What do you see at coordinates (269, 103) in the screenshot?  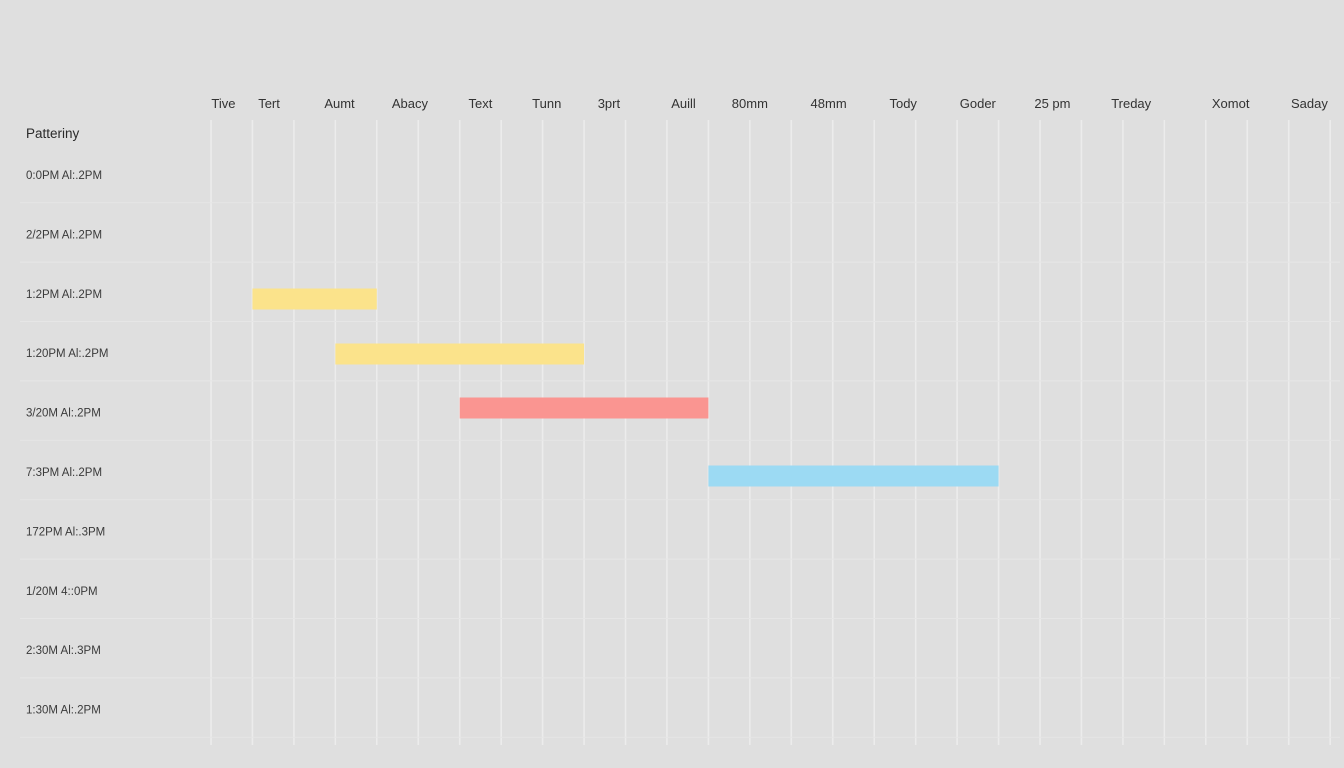 I see `column-label: Tert` at bounding box center [269, 103].